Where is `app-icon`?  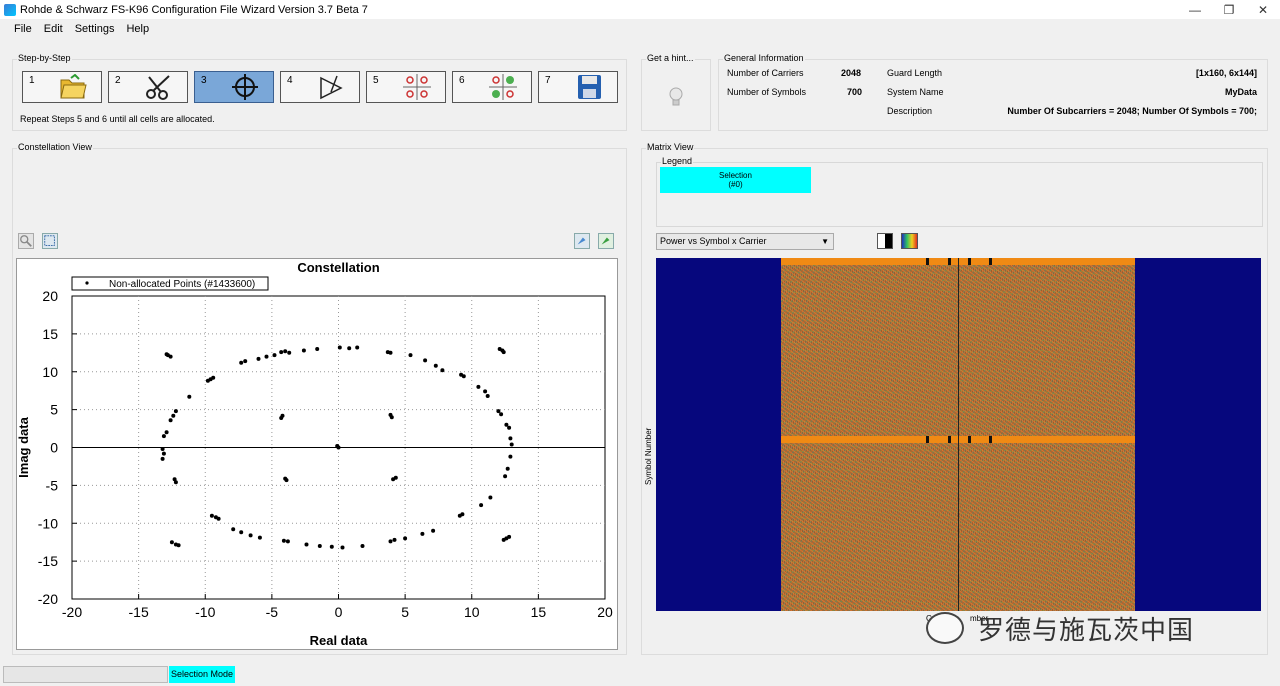
app-icon is located at coordinates (10, 9).